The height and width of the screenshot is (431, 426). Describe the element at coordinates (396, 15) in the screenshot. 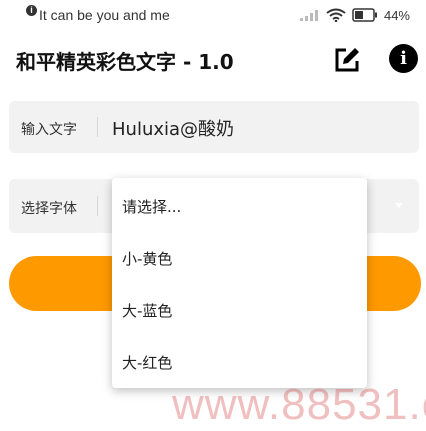

I see `battery-percentage: 44%` at that location.